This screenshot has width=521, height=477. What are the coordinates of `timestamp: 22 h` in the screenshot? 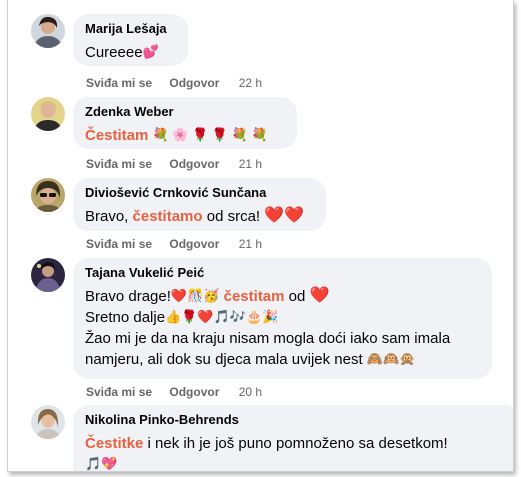 It's located at (250, 83).